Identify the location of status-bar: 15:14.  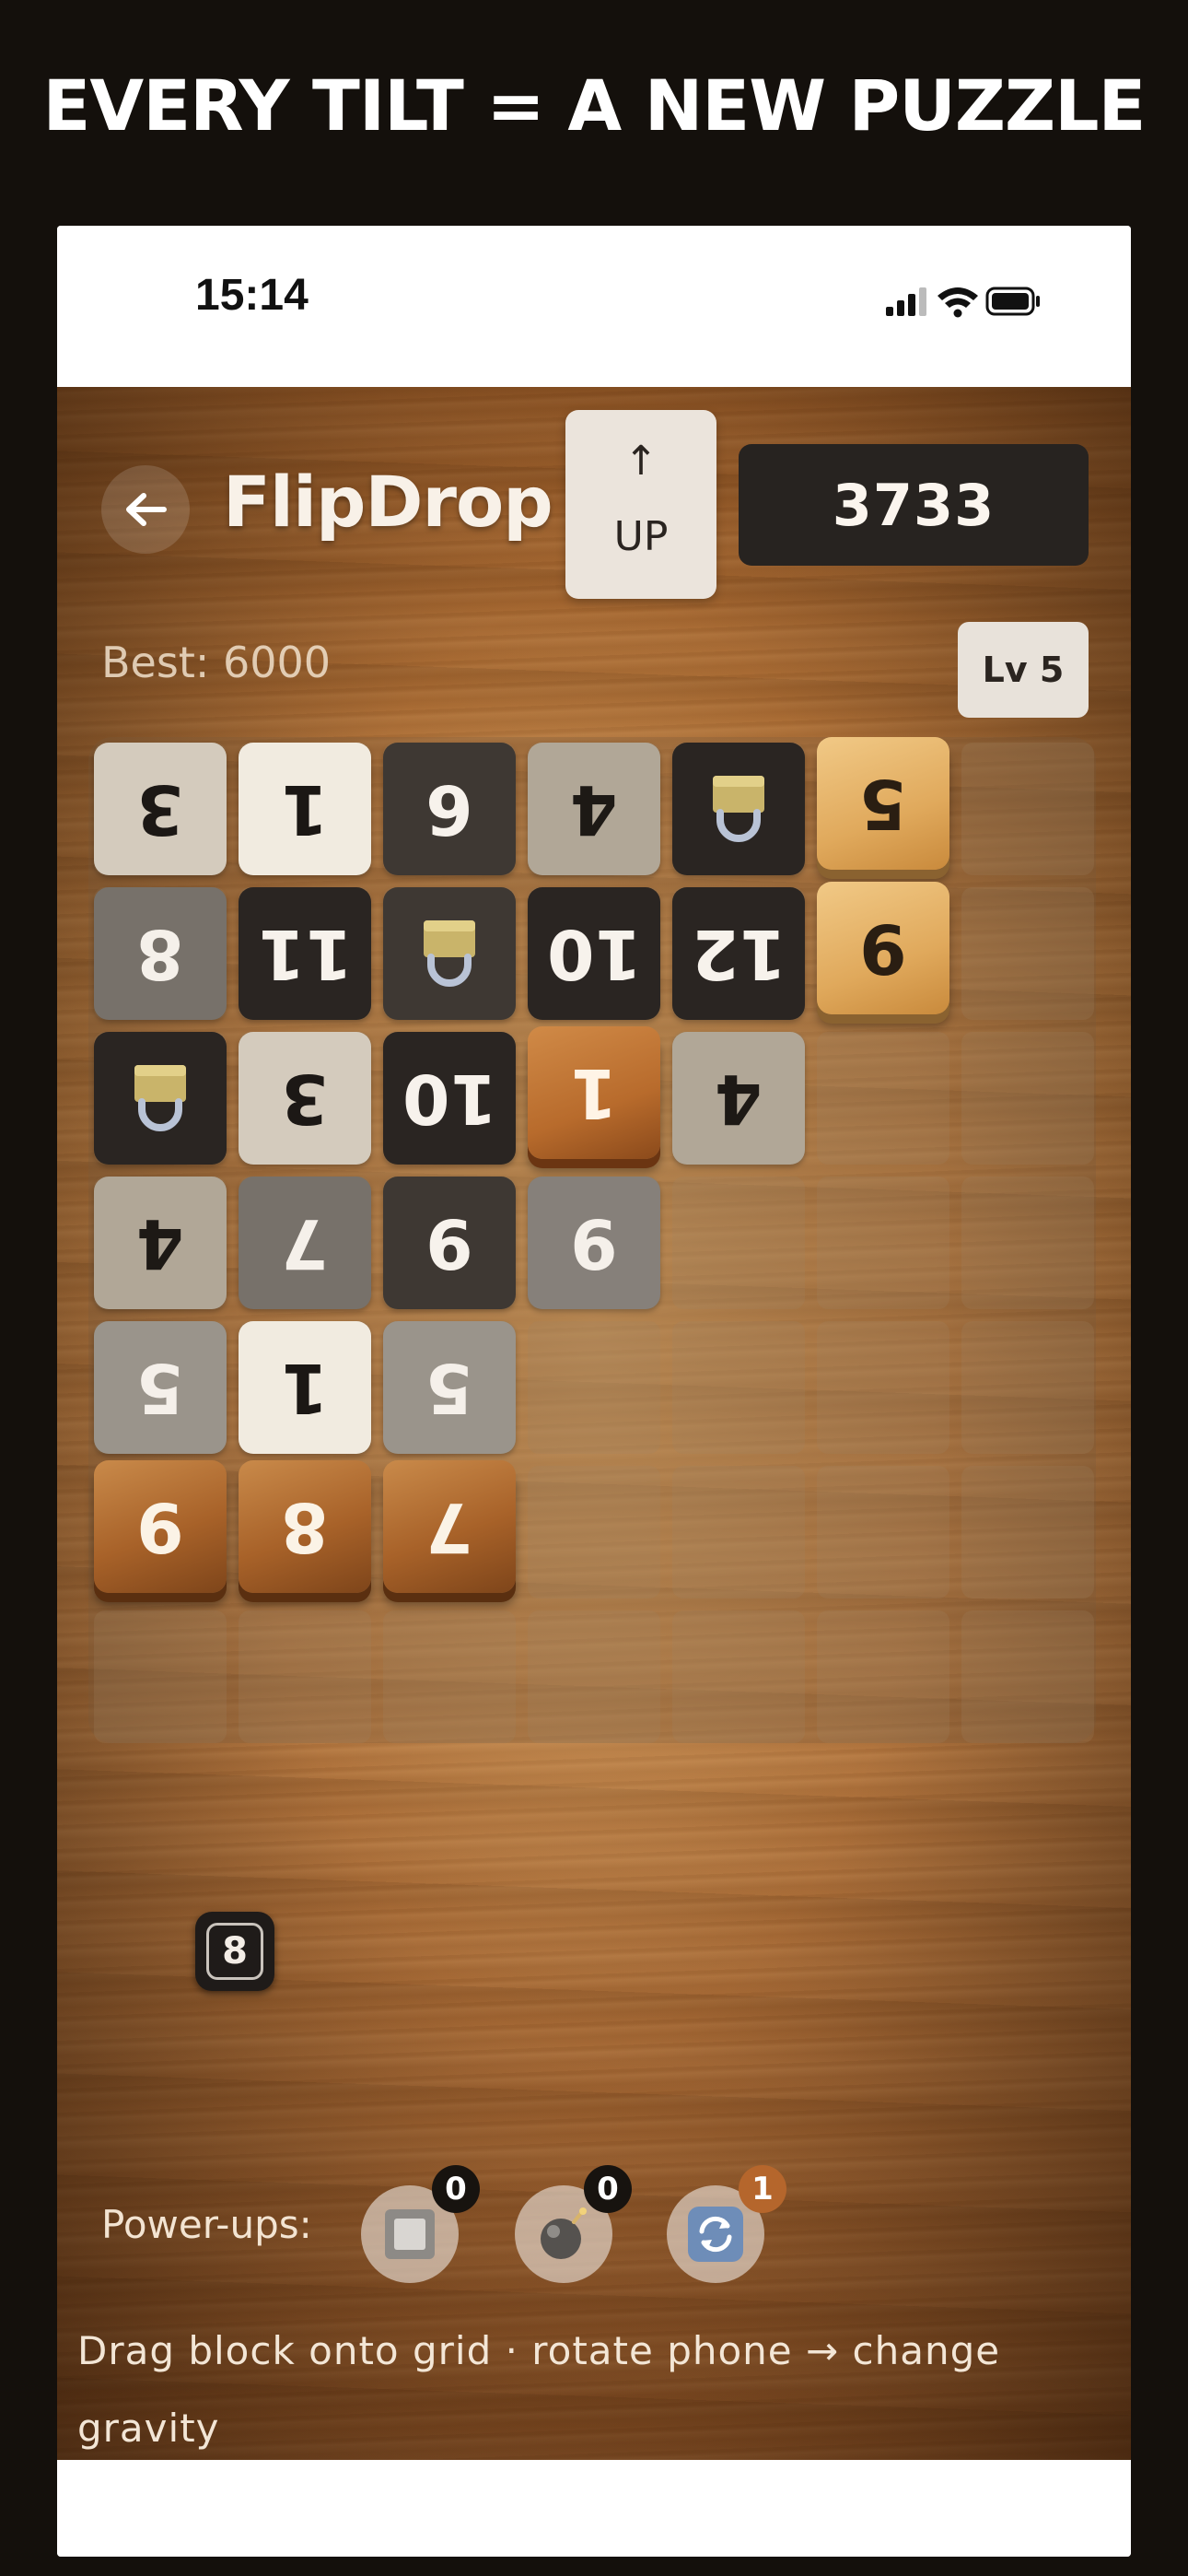
(594, 306).